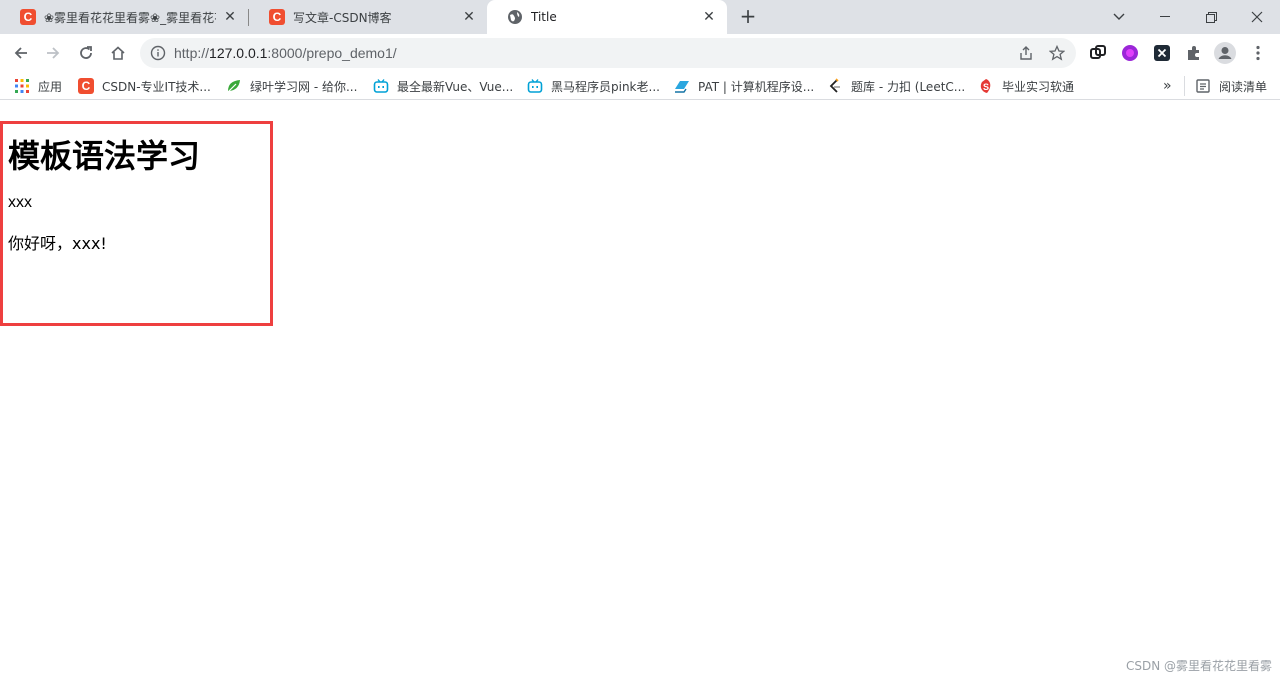 The width and height of the screenshot is (1280, 680). I want to click on share-icon, so click(1026, 53).